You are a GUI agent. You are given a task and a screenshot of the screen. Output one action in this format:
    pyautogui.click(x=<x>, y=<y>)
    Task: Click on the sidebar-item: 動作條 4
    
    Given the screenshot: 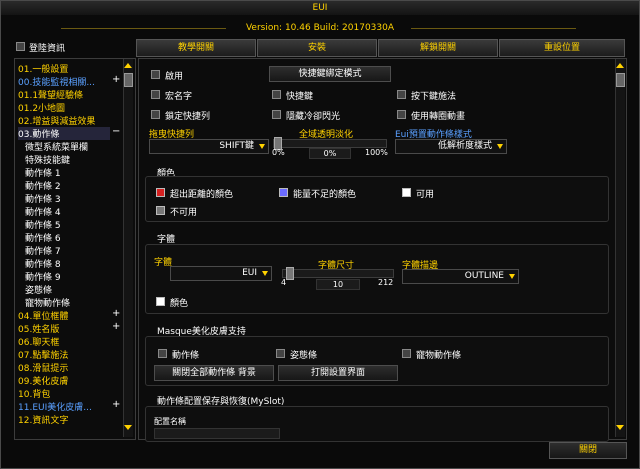 What is the action you would take?
    pyautogui.click(x=43, y=211)
    